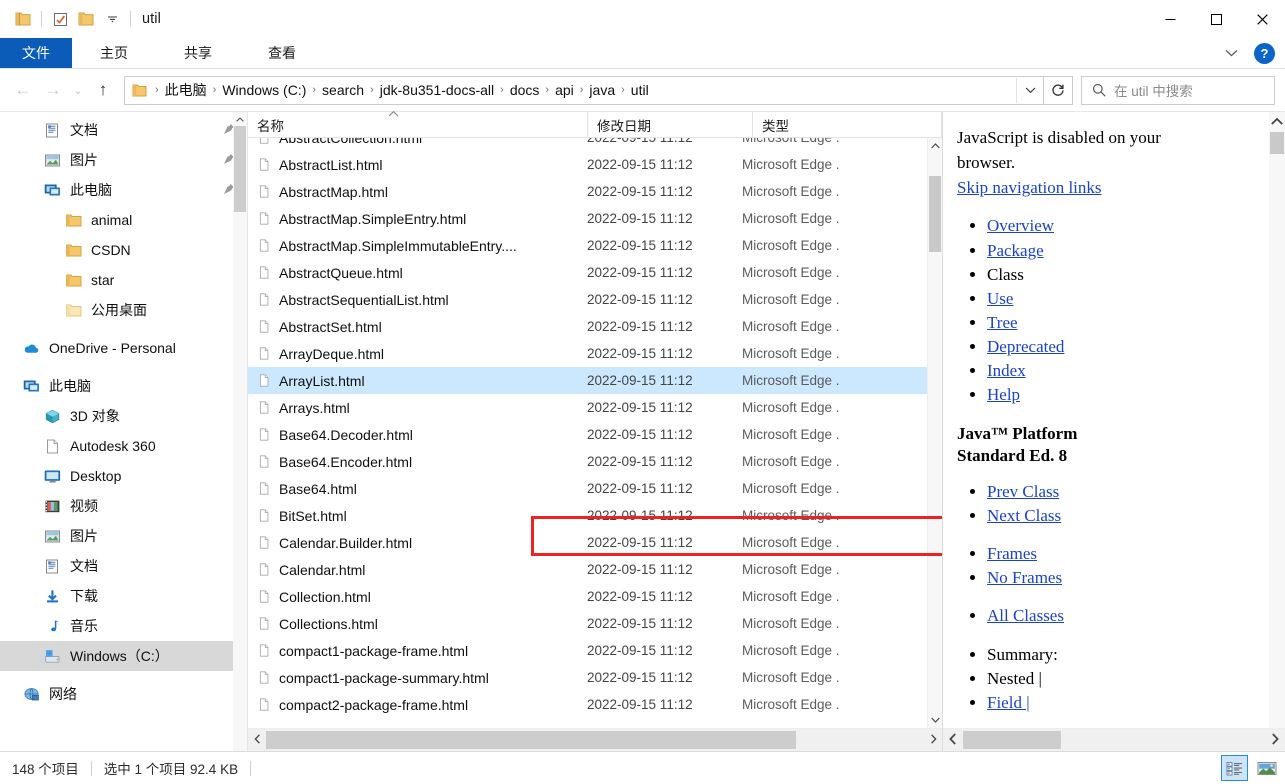  What do you see at coordinates (1113, 188) in the screenshot?
I see `preview-skip-link: Skip navigation links` at bounding box center [1113, 188].